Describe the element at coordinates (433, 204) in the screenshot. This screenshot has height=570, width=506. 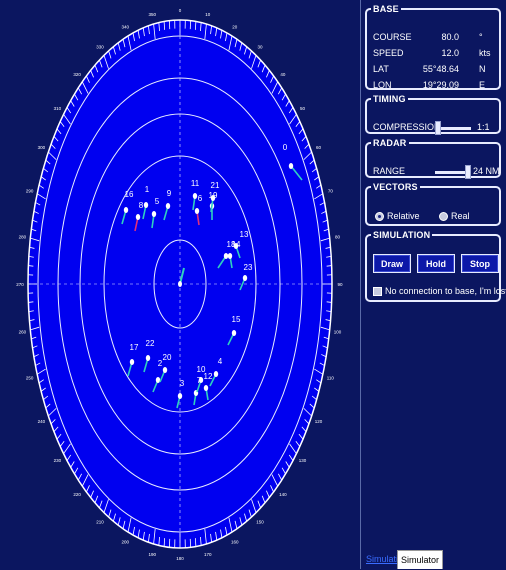
I see `vectors-group: VECTORS Relative Real` at that location.